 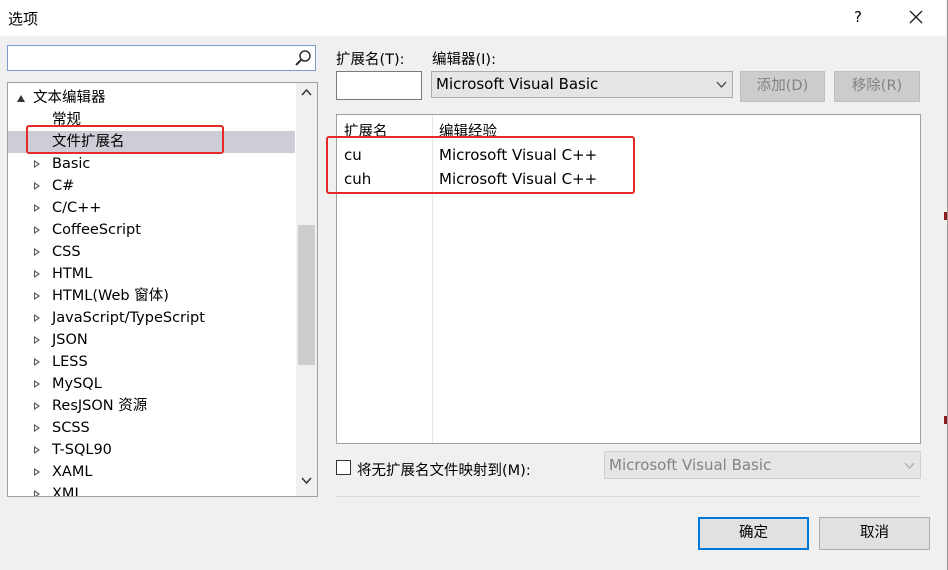 I want to click on no-extension-dropdown: Microsoft Visual Basic, so click(x=762, y=465).